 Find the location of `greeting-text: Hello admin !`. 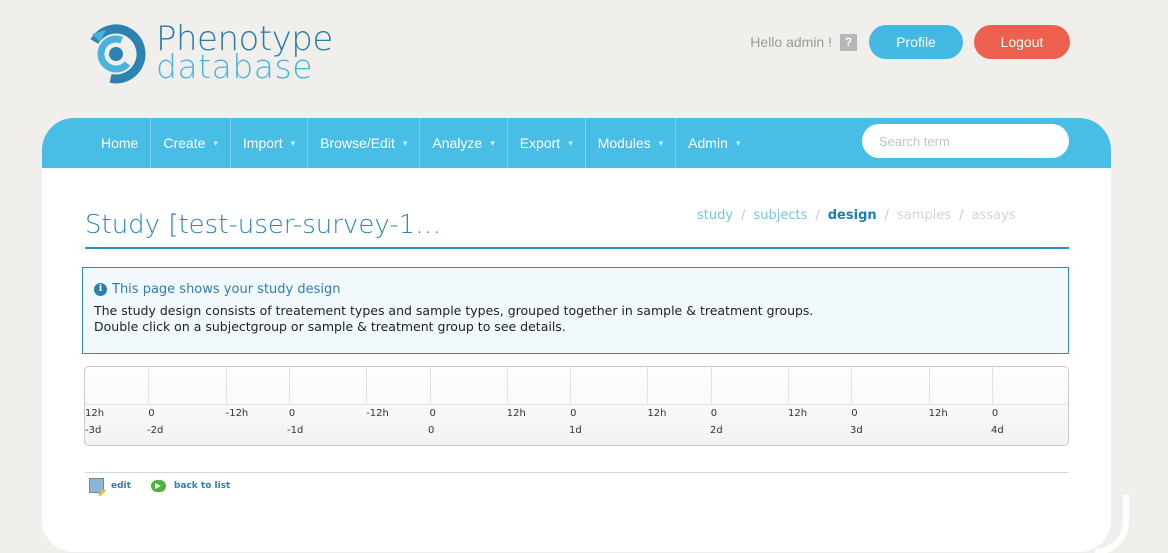

greeting-text: Hello admin ! is located at coordinates (791, 42).